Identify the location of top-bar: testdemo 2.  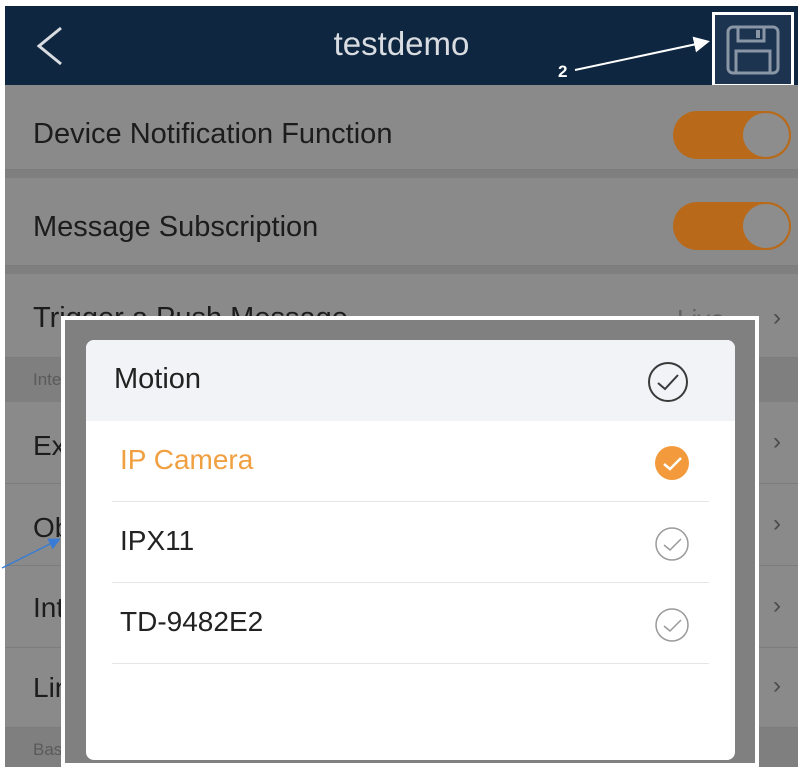
(401, 46).